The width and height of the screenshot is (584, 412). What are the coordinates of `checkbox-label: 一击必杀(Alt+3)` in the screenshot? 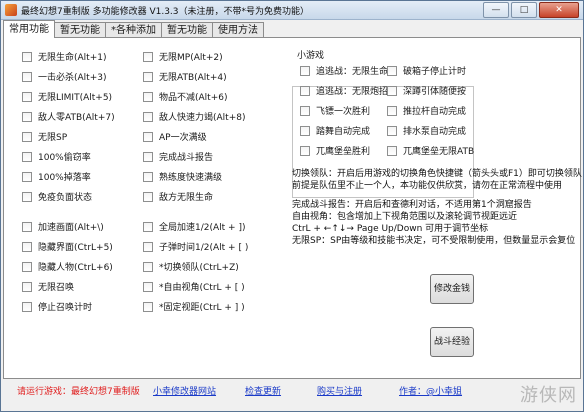 It's located at (72, 78).